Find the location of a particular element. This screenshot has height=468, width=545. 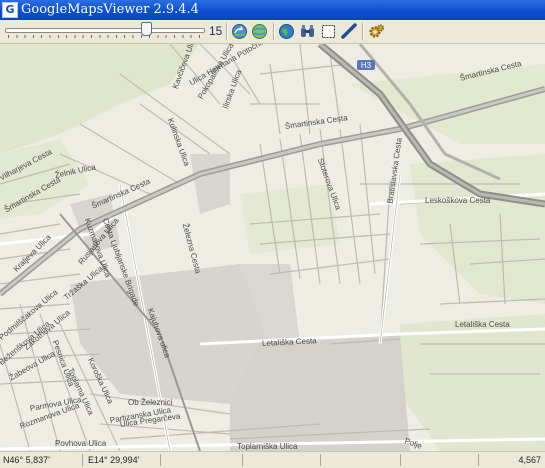

green-area is located at coordinates (290, 219).